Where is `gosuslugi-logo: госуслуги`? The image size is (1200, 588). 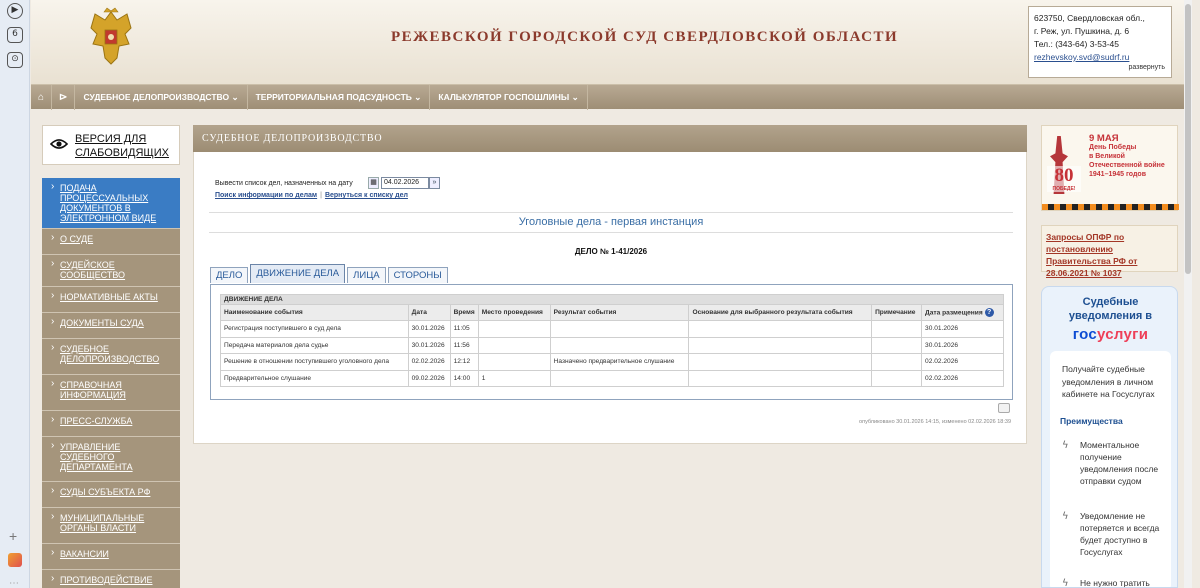
gosuslugi-logo: госуслуги is located at coordinates (1109, 334).